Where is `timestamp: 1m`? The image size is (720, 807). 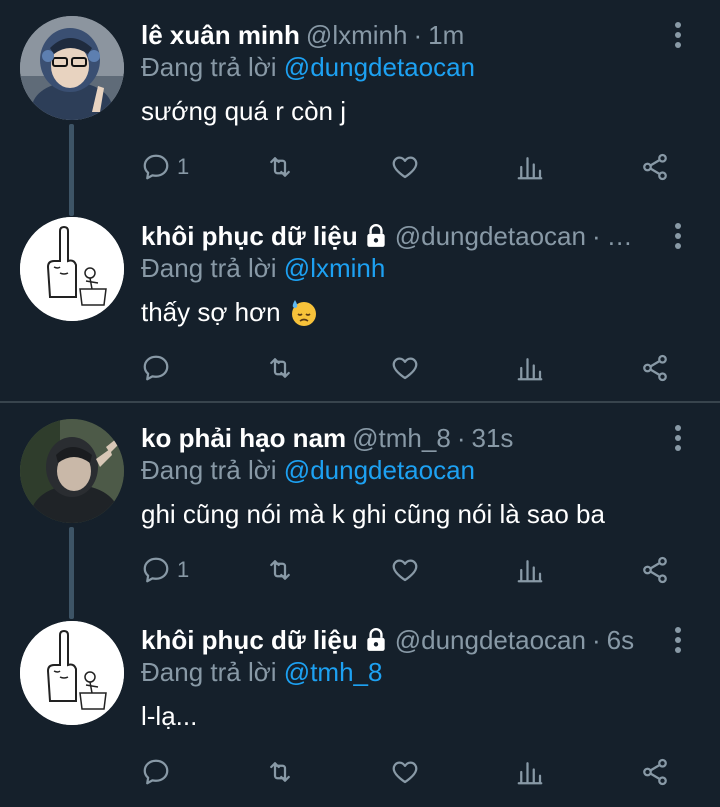
timestamp: 1m is located at coordinates (446, 35).